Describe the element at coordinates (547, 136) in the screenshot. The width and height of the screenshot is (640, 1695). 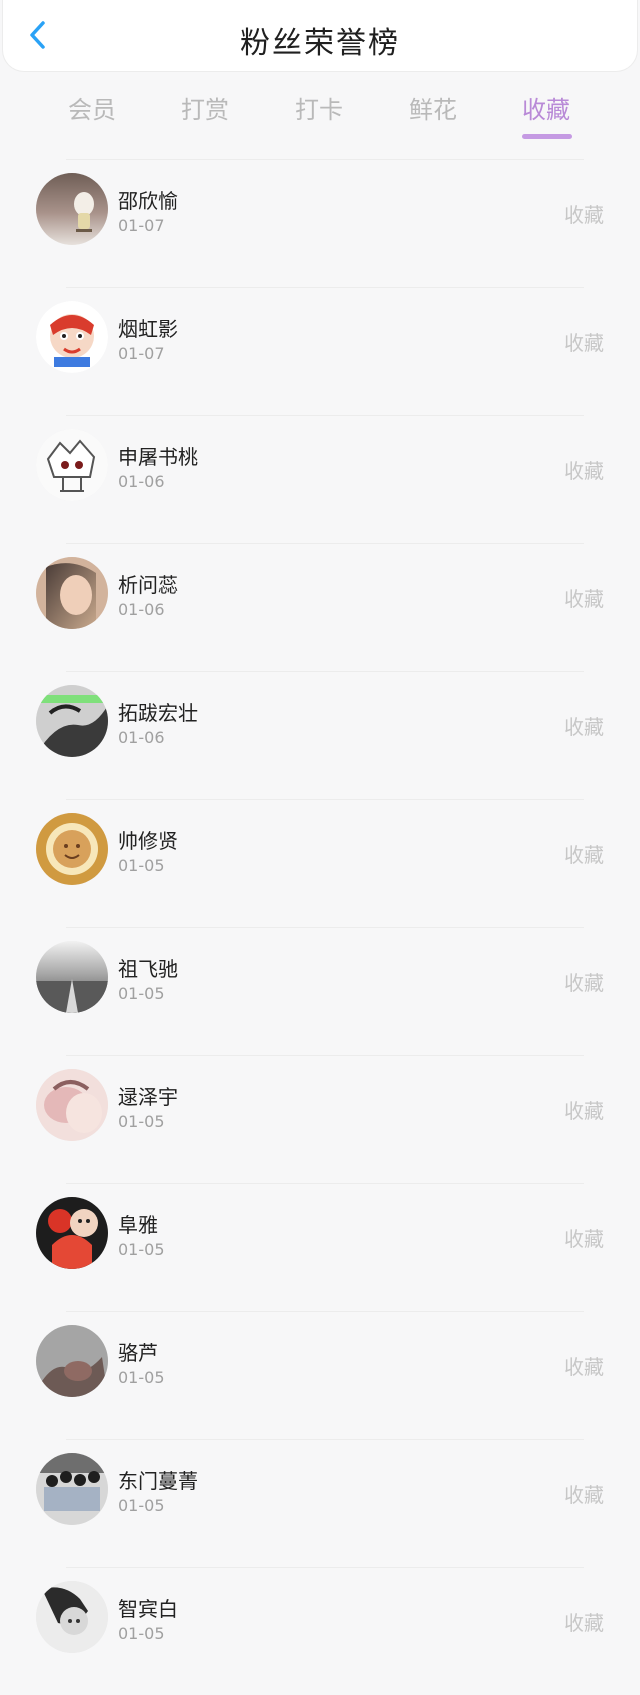
I see `active-tab-indicator` at that location.